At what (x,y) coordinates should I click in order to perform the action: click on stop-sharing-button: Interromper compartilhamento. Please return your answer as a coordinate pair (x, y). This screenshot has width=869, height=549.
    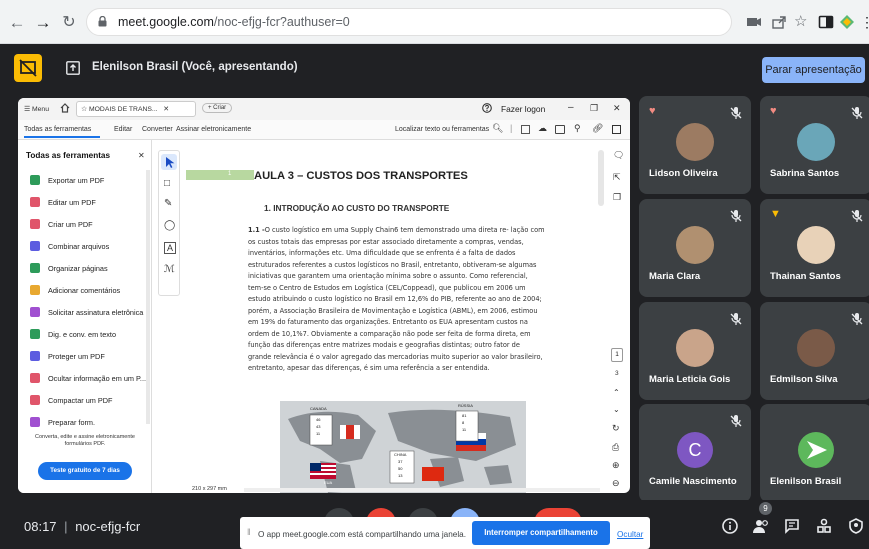
    Looking at the image, I should click on (541, 533).